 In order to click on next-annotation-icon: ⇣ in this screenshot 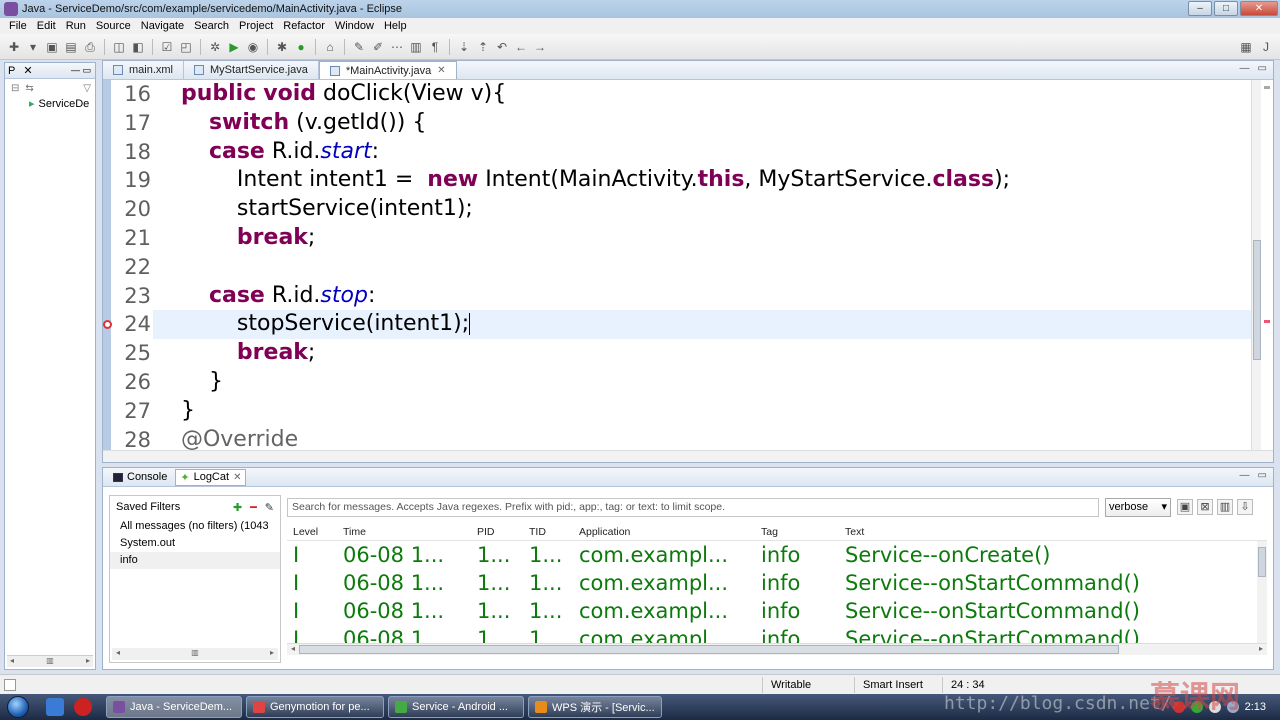, I will do `click(464, 47)`.